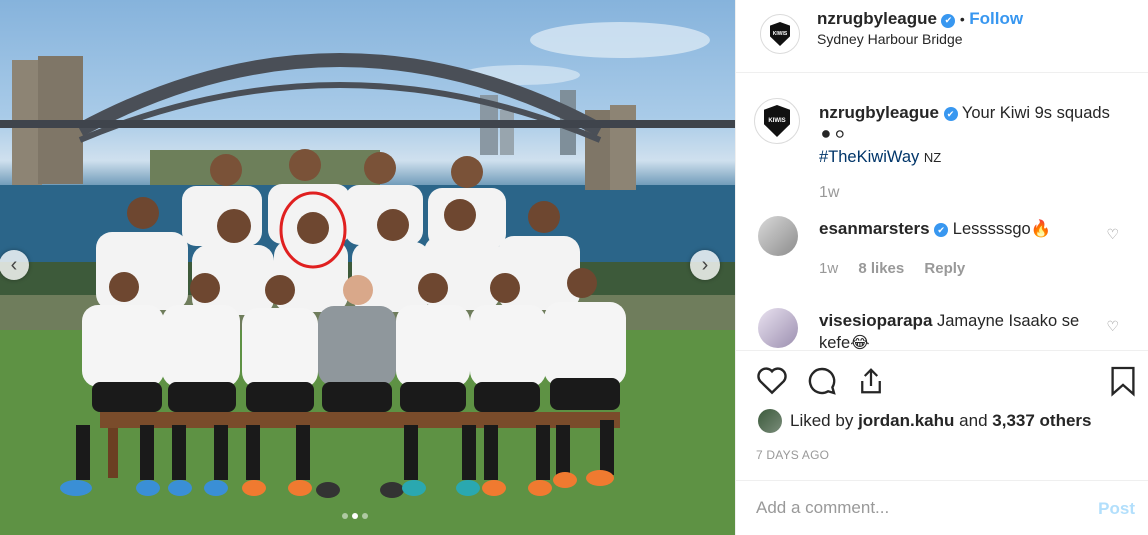 This screenshot has height=535, width=1148. I want to click on chevron-right-icon: ›, so click(705, 265).